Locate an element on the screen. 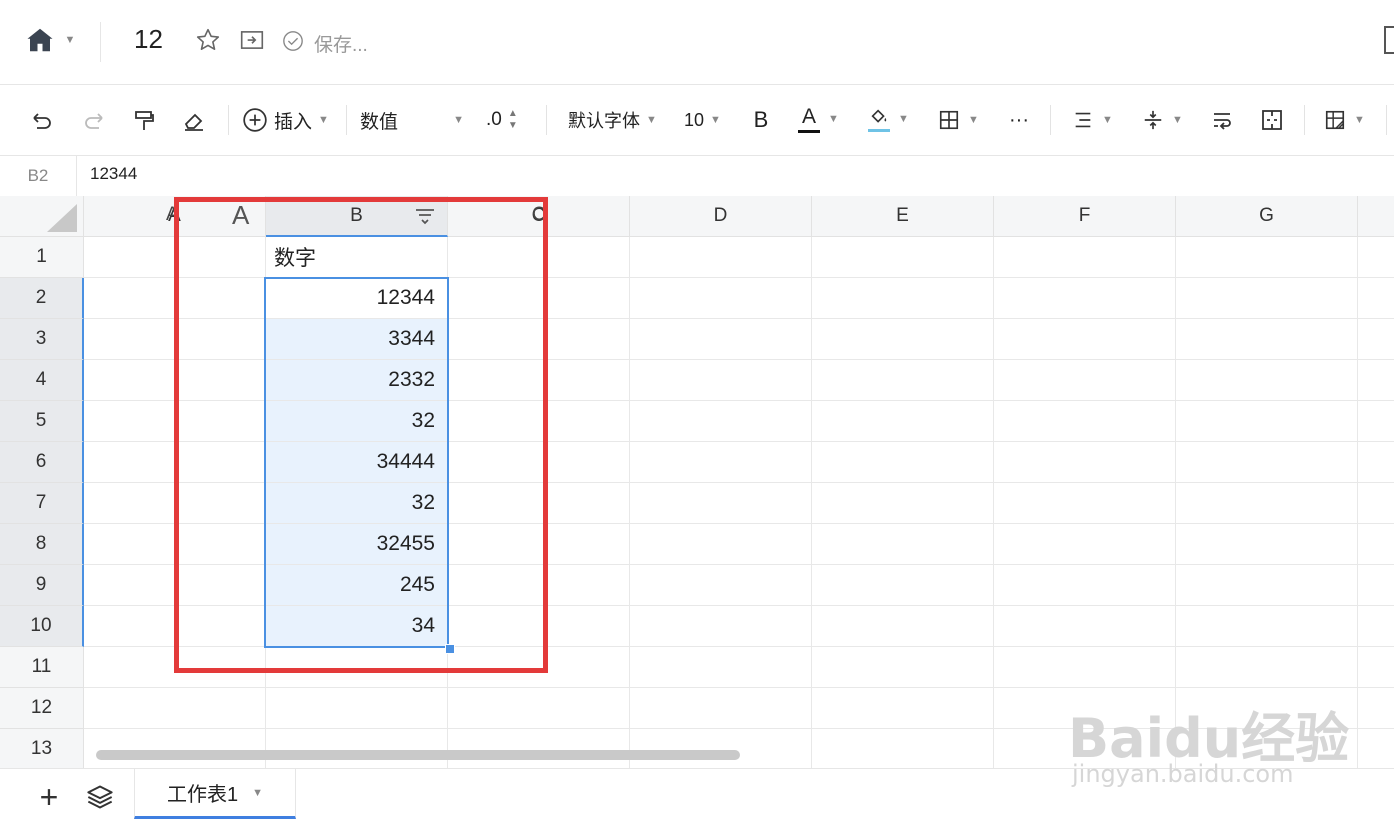 The height and width of the screenshot is (825, 1394). row-header-5: 5 is located at coordinates (42, 421).